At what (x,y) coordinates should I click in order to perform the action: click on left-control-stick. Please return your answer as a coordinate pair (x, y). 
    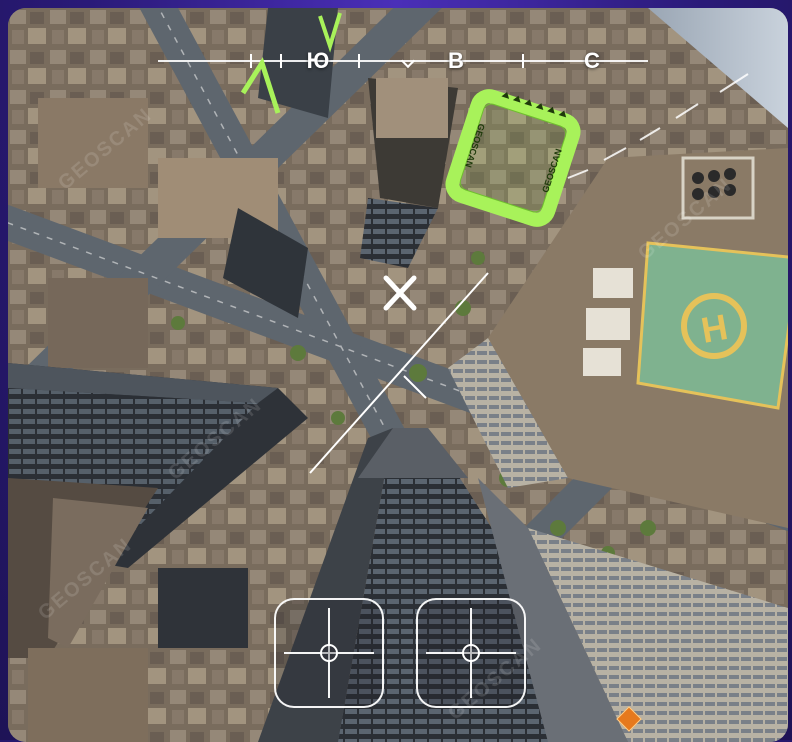
    Looking at the image, I should click on (329, 653).